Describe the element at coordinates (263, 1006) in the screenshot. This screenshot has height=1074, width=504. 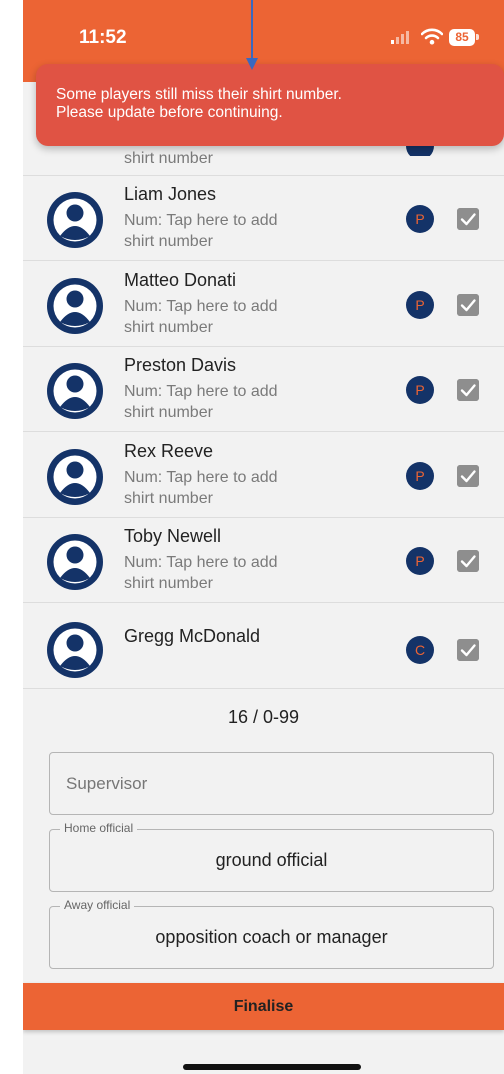
I see `finalise-button: Finalise` at that location.